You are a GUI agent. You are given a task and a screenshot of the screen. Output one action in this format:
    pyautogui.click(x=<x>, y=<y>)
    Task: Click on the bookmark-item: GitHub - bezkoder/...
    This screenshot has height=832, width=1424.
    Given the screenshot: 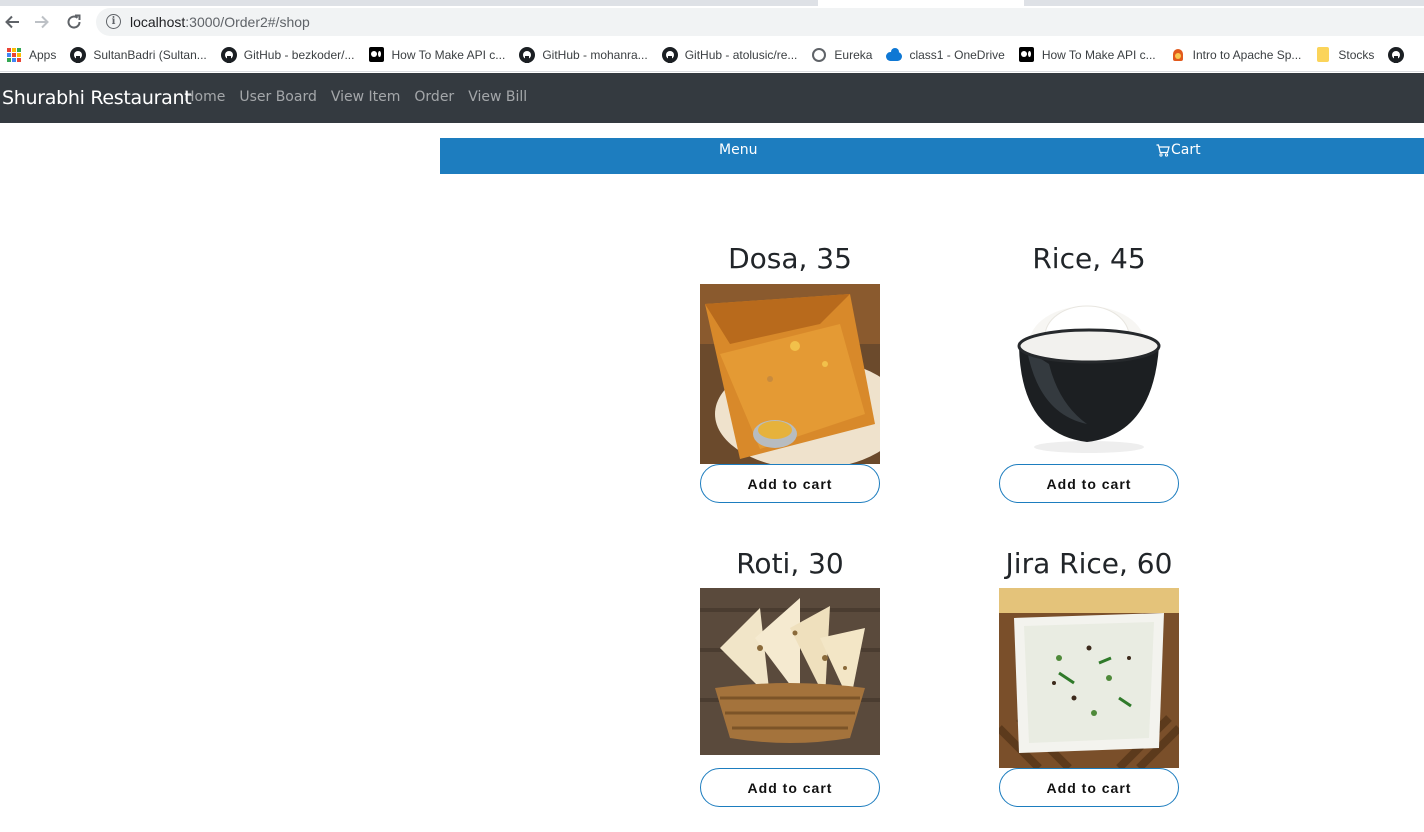 What is the action you would take?
    pyautogui.click(x=289, y=55)
    